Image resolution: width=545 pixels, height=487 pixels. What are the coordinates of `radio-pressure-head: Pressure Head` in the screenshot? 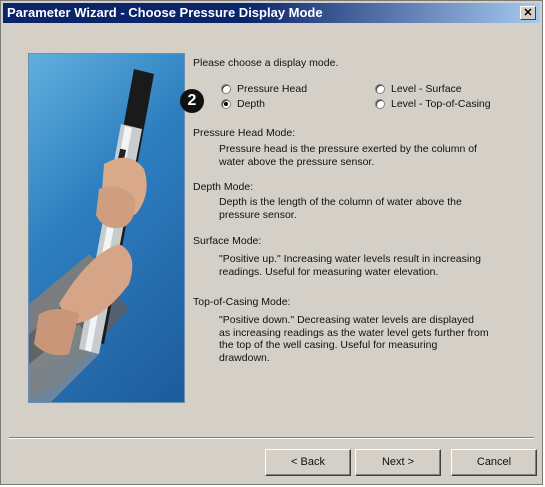 It's located at (264, 89).